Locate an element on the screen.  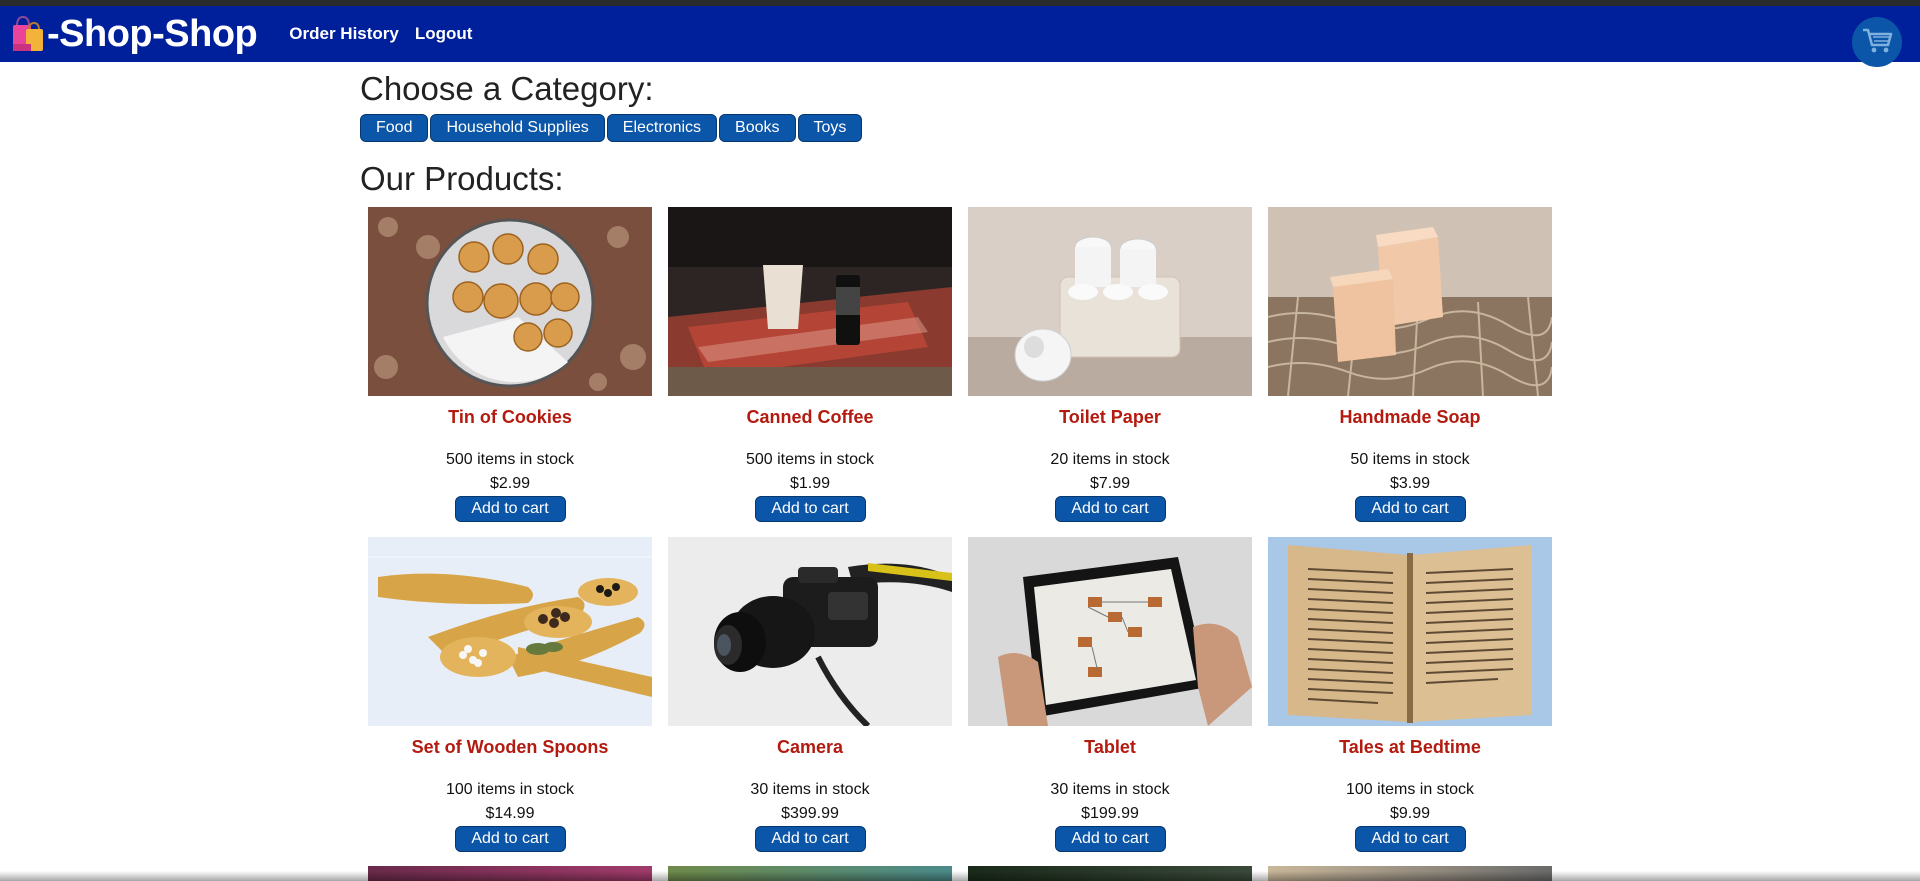
category-electronics-button: Electronics is located at coordinates (662, 128).